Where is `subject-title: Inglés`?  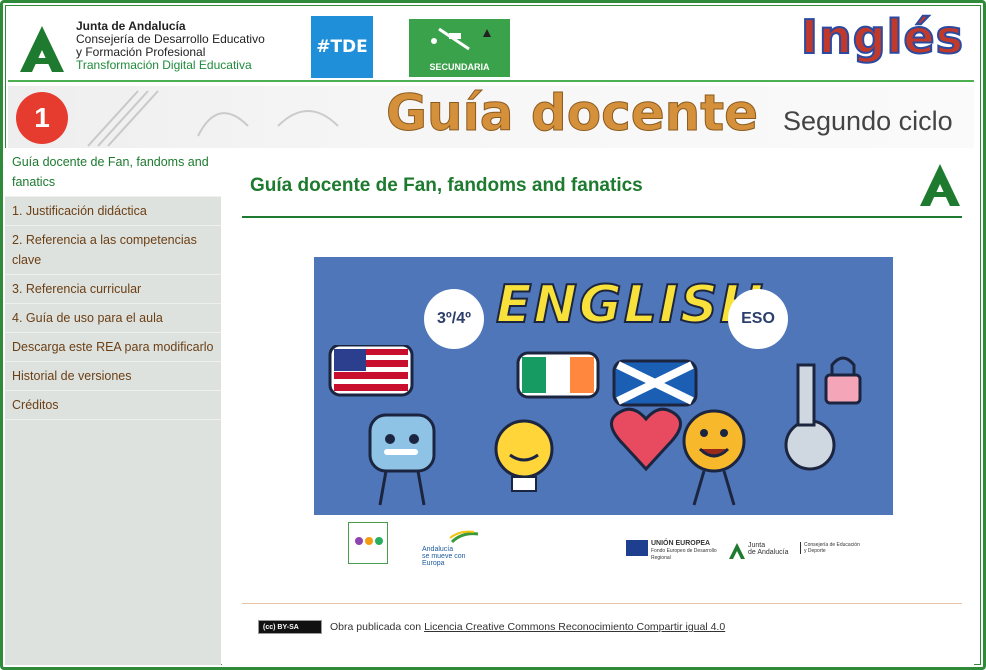 subject-title: Inglés is located at coordinates (882, 37).